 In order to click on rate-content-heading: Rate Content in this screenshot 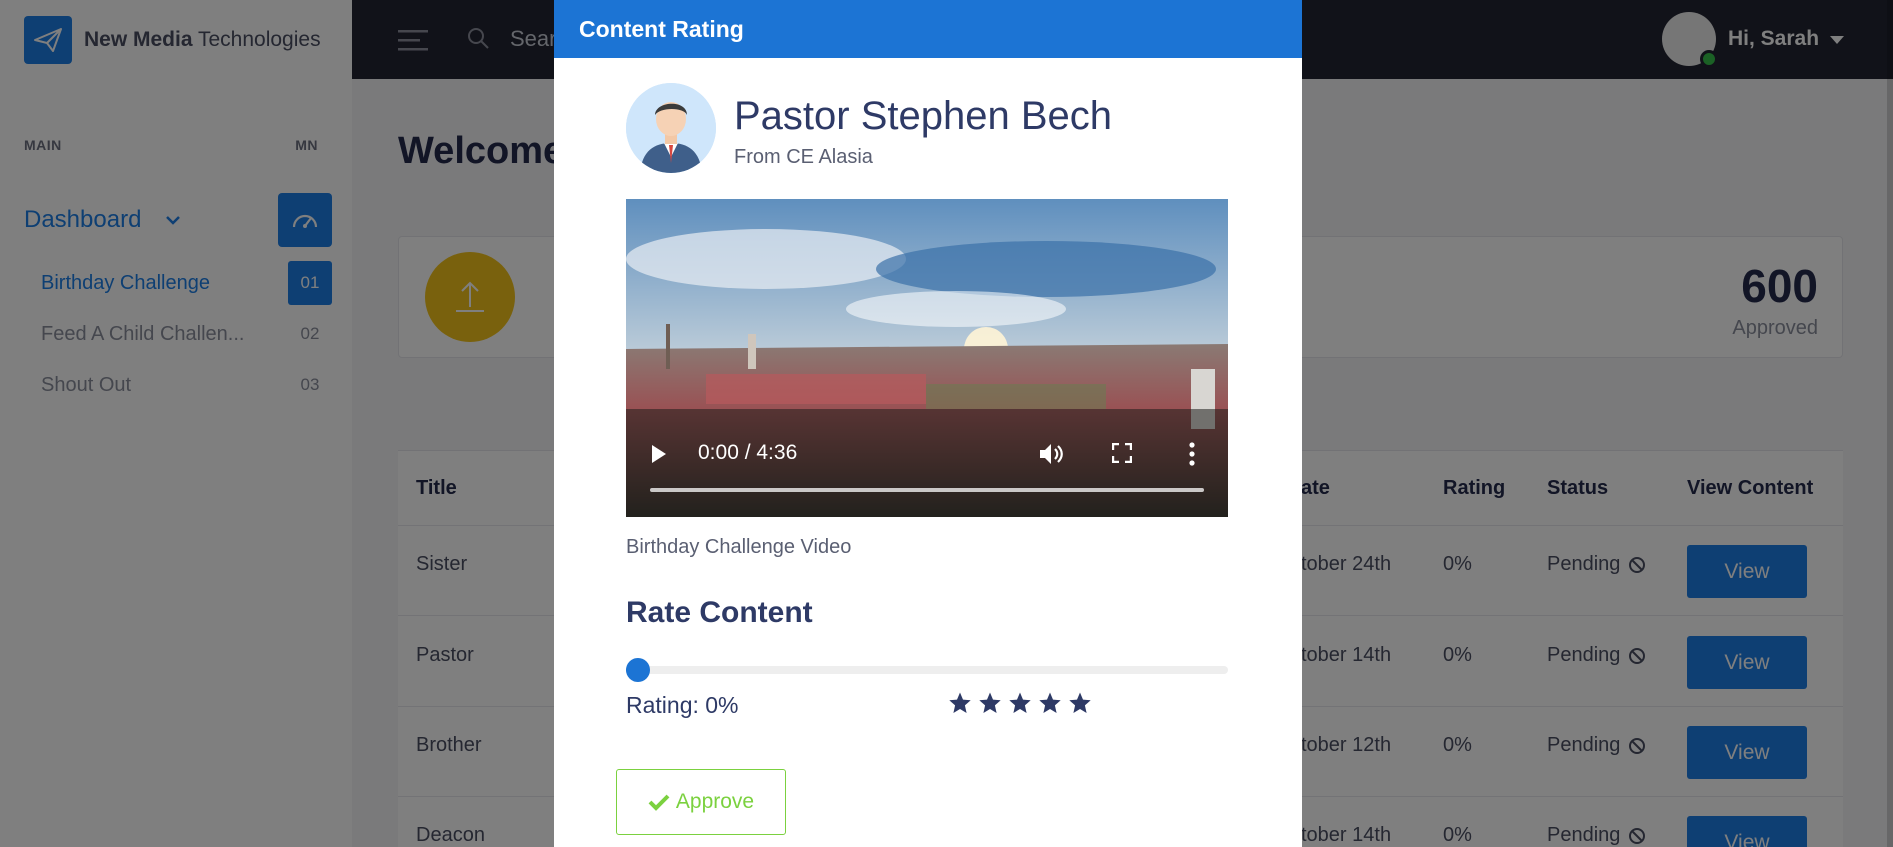, I will do `click(719, 612)`.